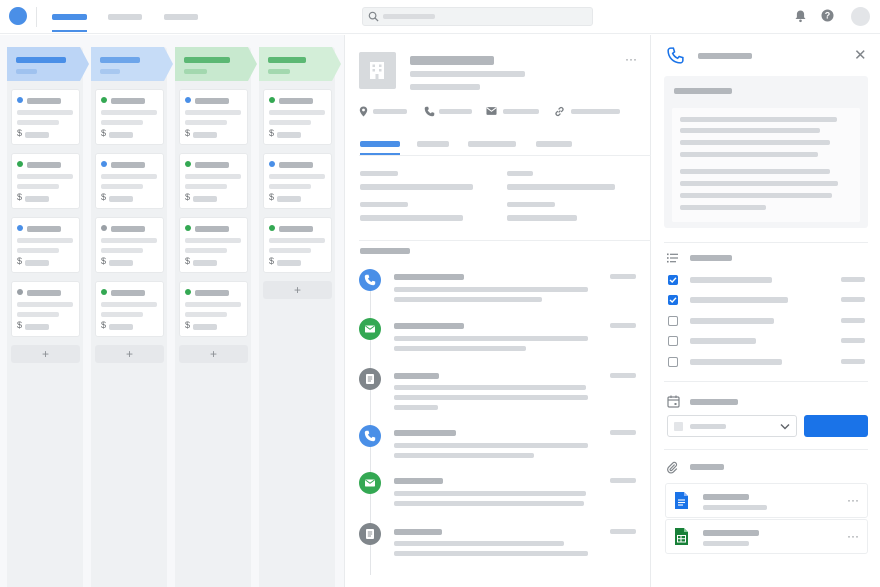  I want to click on stage-chevron-shape, so click(48, 64).